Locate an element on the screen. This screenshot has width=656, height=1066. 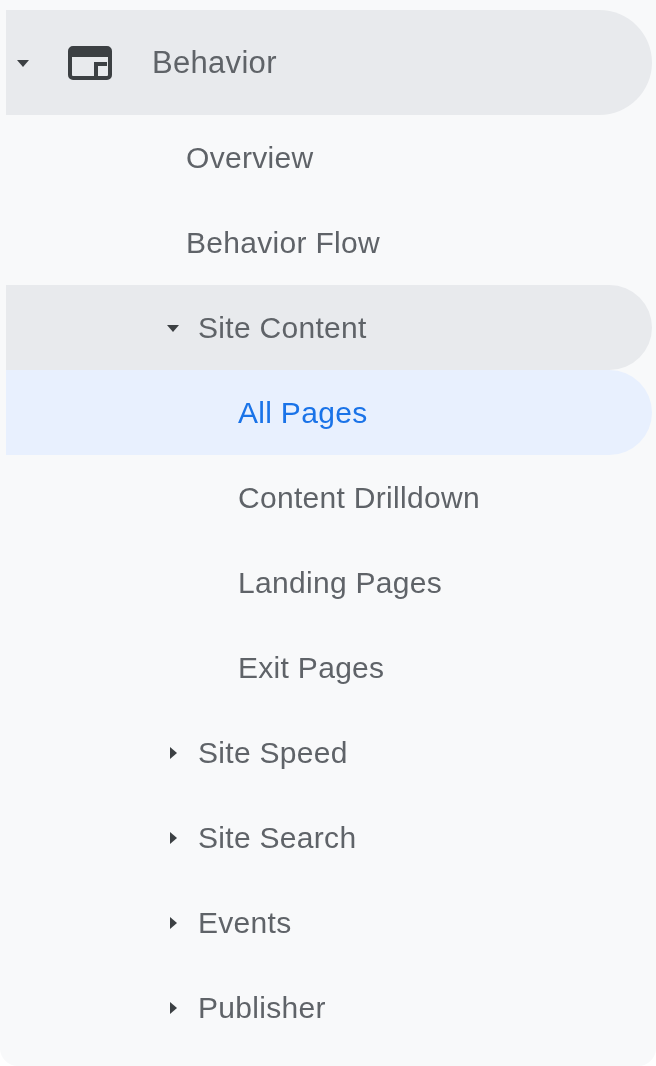
nav-item: Landing Pages is located at coordinates (329, 582).